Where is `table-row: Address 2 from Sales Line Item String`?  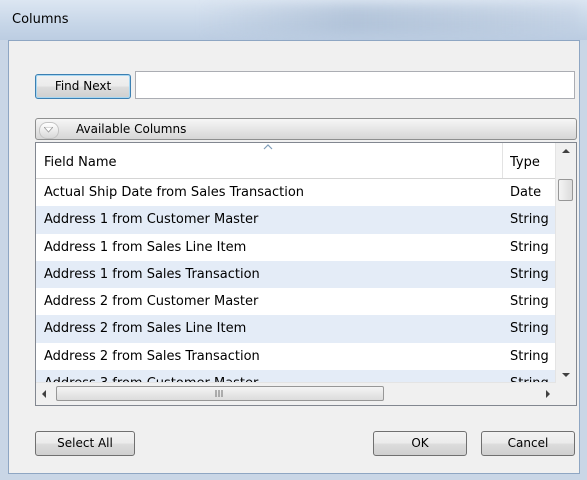 table-row: Address 2 from Sales Line Item String is located at coordinates (296, 329).